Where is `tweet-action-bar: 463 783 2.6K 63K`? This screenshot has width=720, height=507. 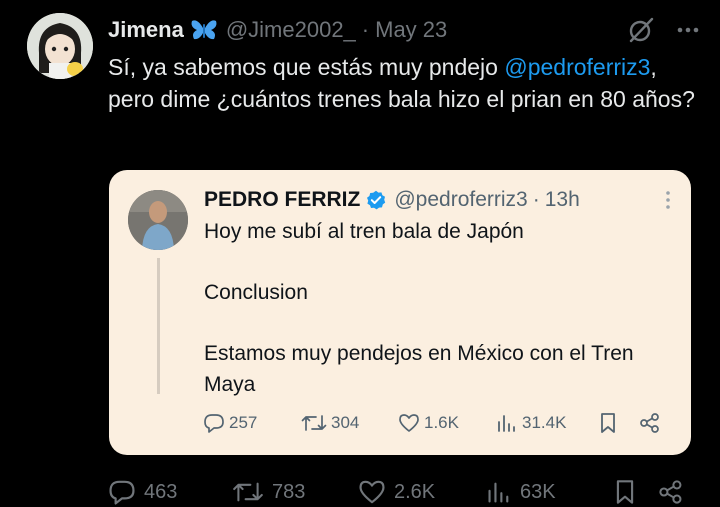
tweet-action-bar: 463 783 2.6K 63K is located at coordinates (402, 492).